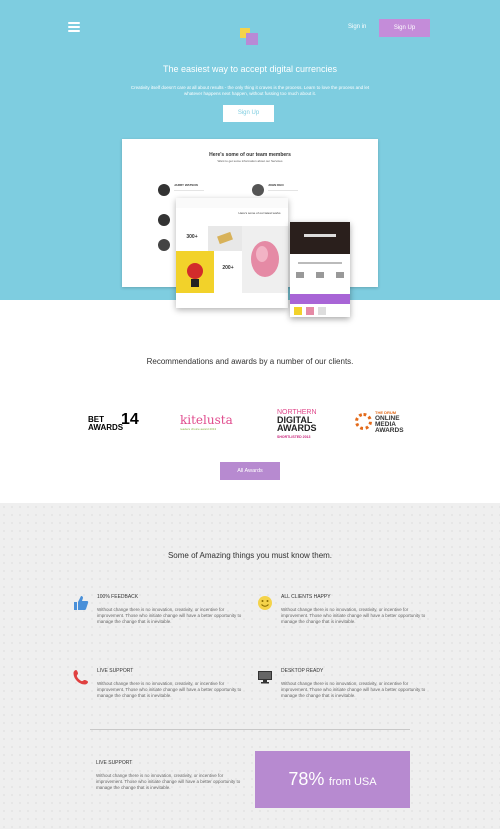 The width and height of the screenshot is (500, 829). I want to click on kitelusta-logo: kitelusta readers choice award 2013, so click(206, 422).